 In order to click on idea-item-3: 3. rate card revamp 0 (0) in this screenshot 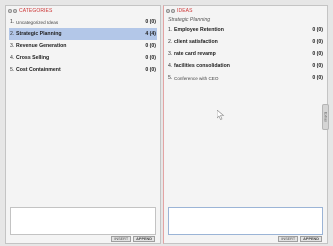, I will do `click(245, 54)`.